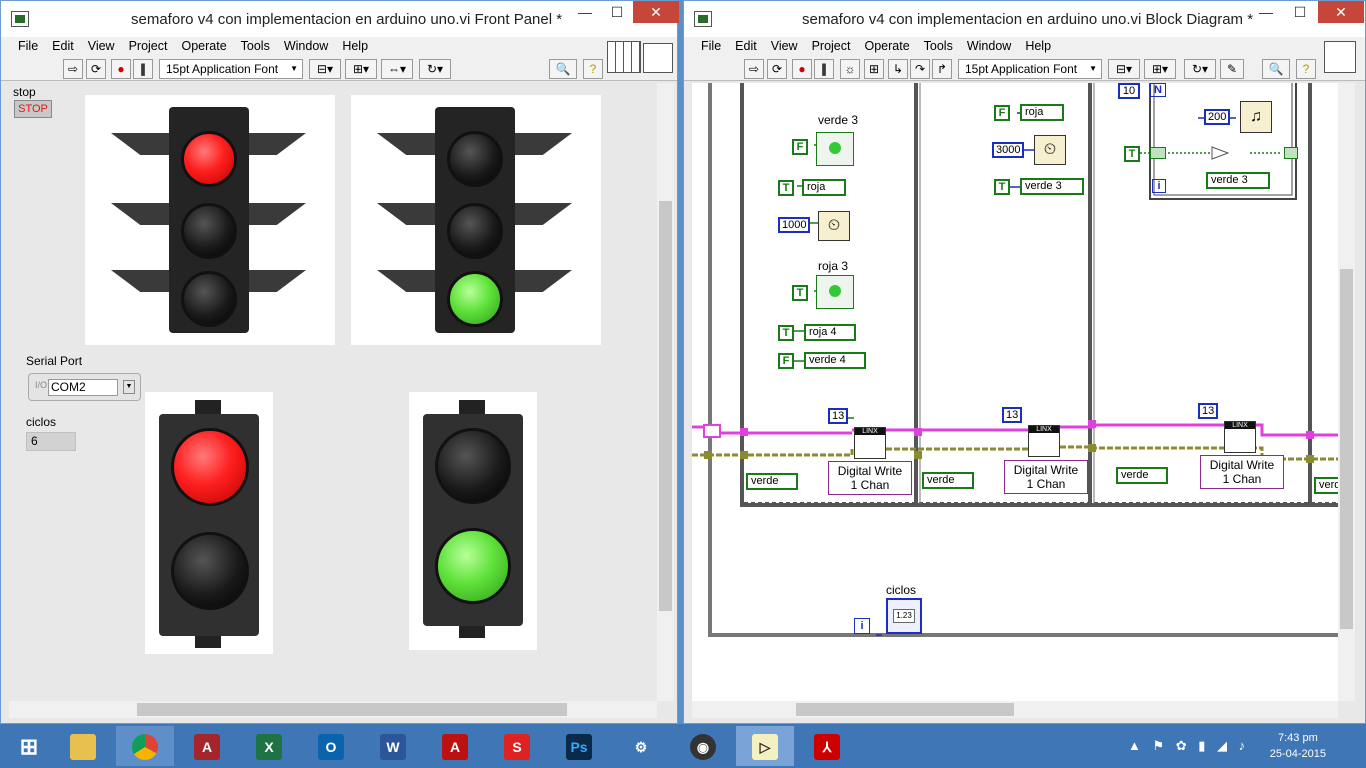  I want to click on highlight-execution-icon: ☼, so click(850, 69).